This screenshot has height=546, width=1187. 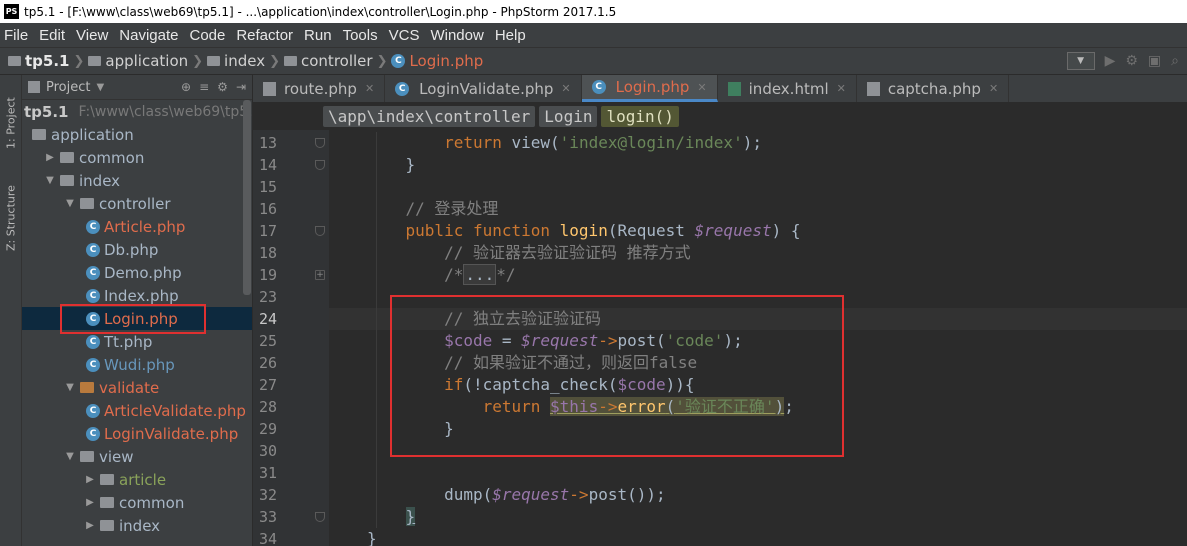 What do you see at coordinates (758, 253) in the screenshot?
I see `code-line: // 验证器去验证验证码 推荐方式` at bounding box center [758, 253].